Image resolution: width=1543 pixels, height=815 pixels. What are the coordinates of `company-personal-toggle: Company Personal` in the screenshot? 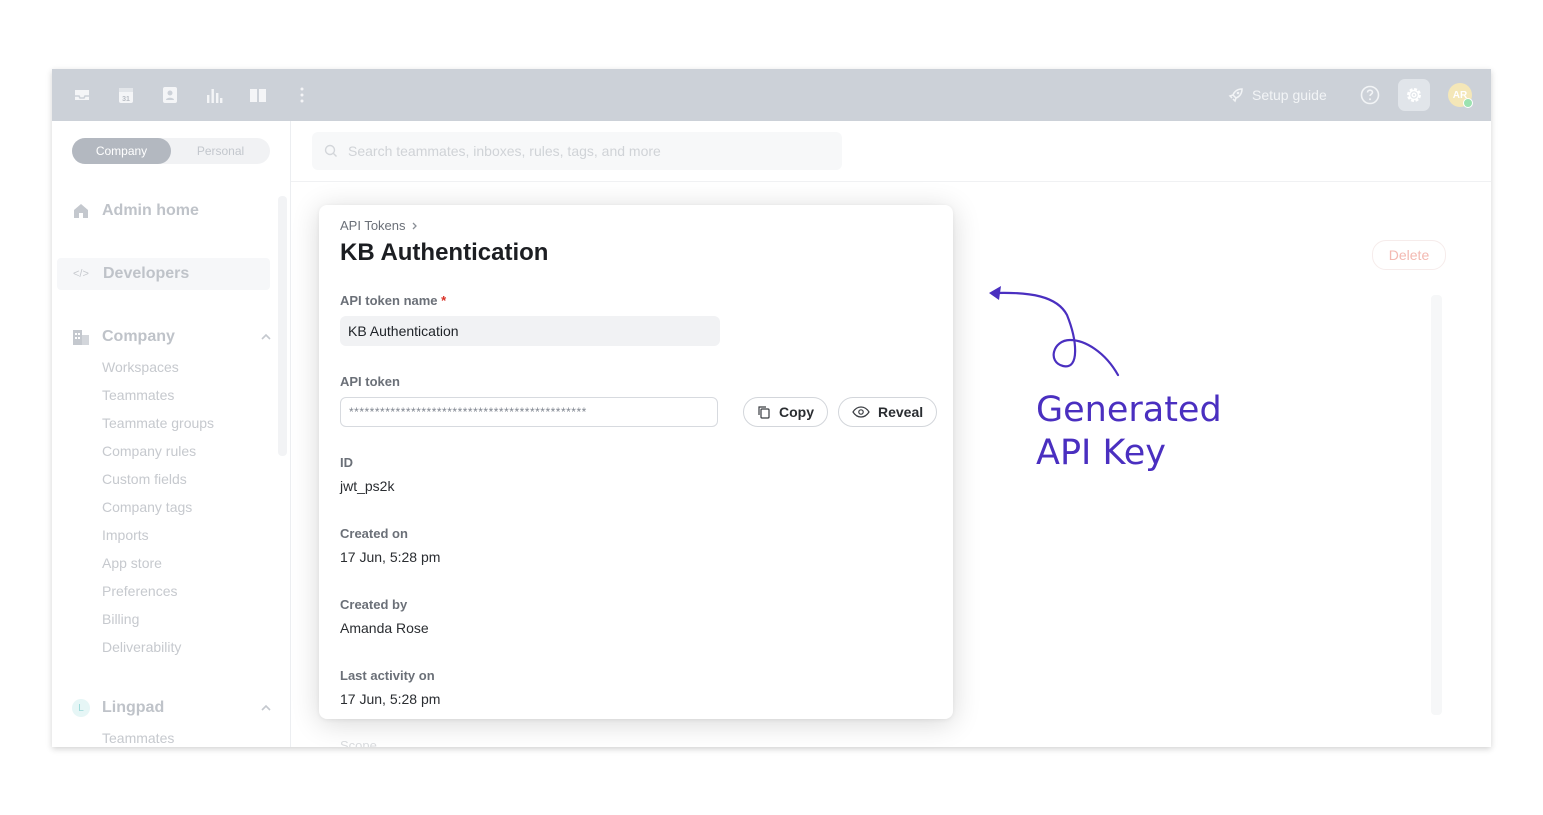 It's located at (171, 151).